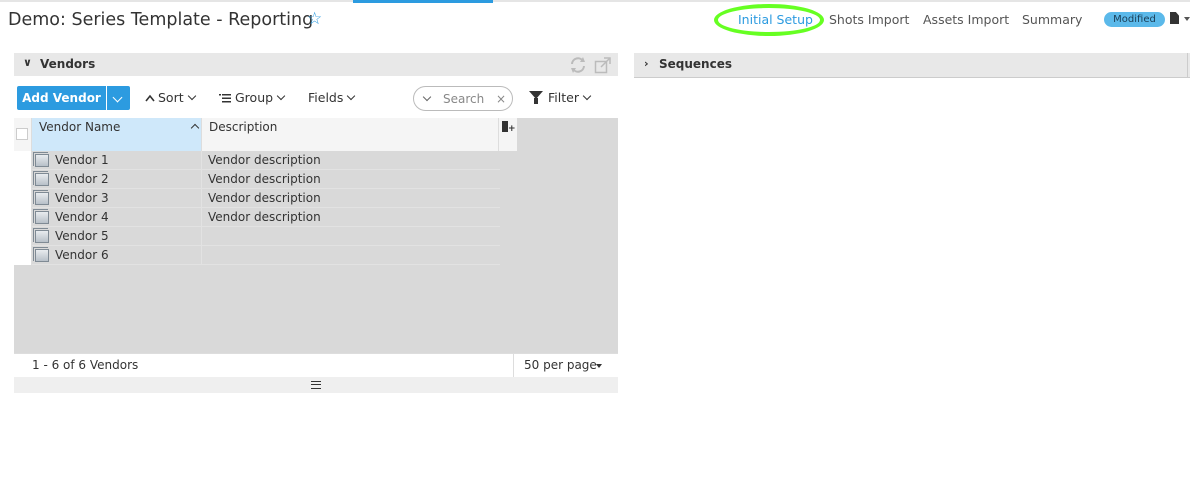  What do you see at coordinates (966, 20) in the screenshot?
I see `nav-assets-import: Assets Import` at bounding box center [966, 20].